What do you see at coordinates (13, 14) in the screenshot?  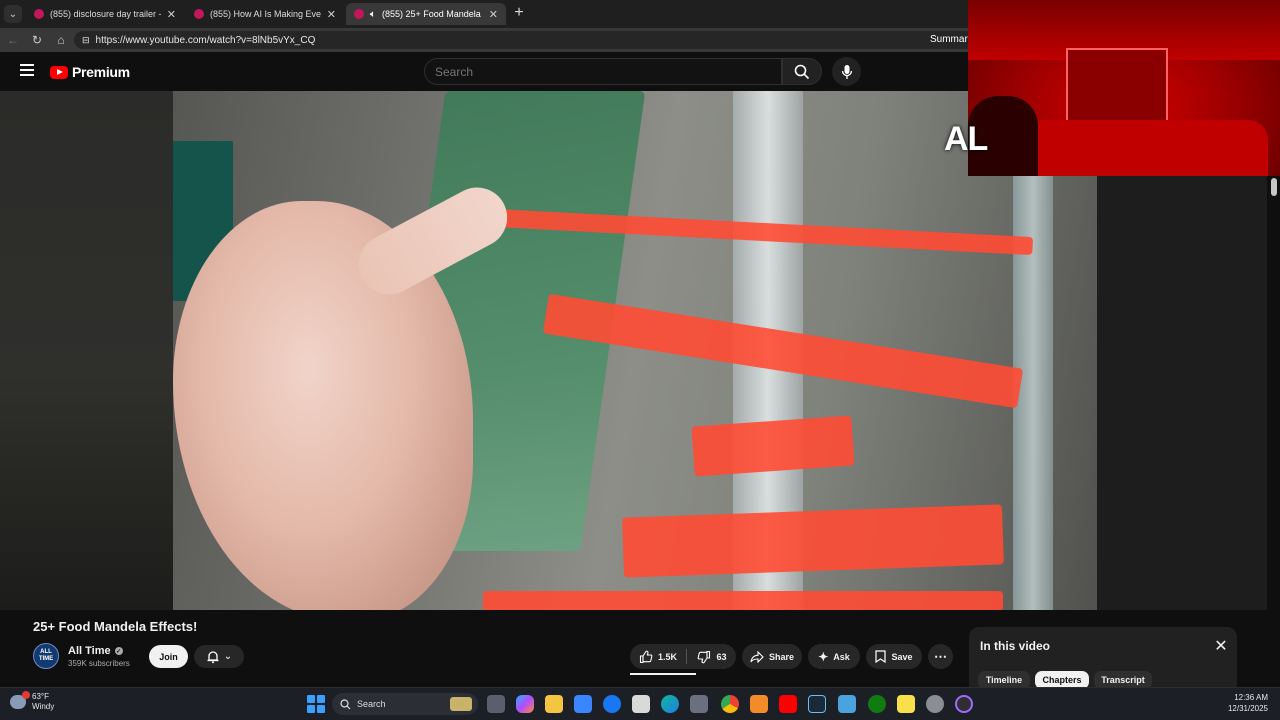 I see `tab-list-button: ⌄` at bounding box center [13, 14].